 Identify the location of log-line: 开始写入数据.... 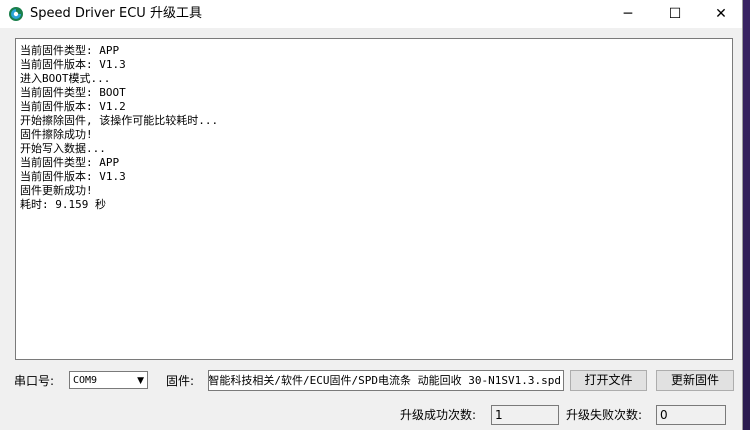
(63, 148).